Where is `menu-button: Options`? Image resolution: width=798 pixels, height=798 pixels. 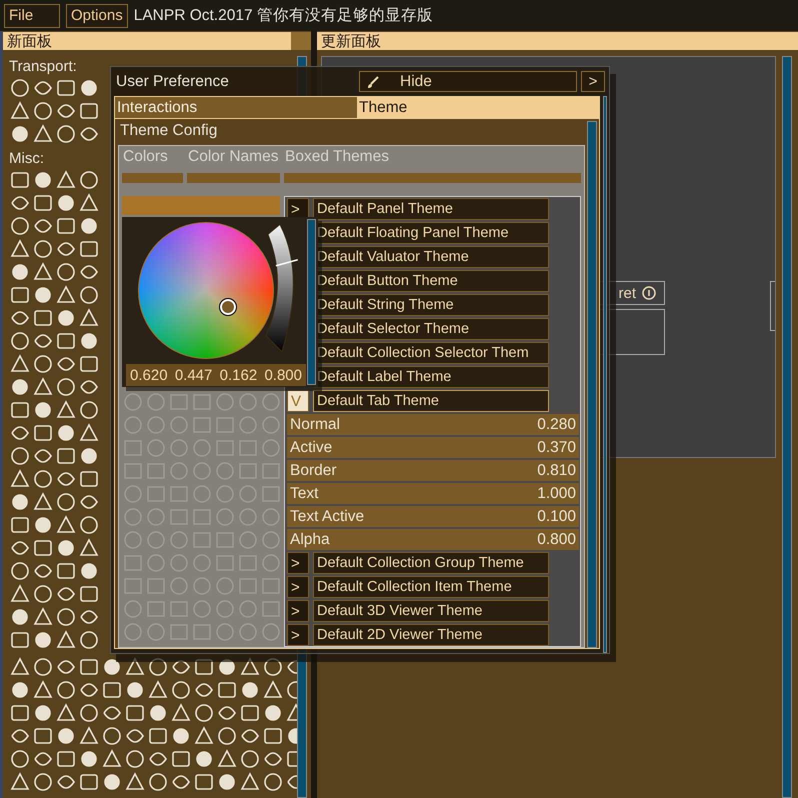
menu-button: Options is located at coordinates (97, 16).